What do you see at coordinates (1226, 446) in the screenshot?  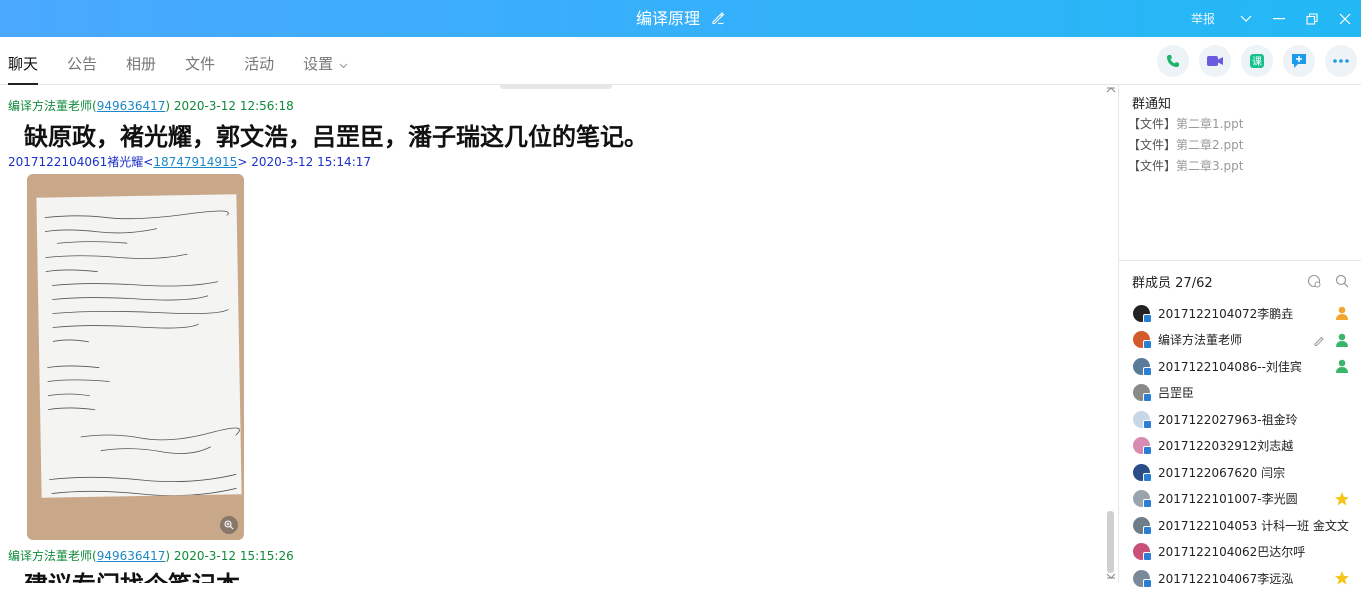 I see `member-name: 2017122032912刘志越` at bounding box center [1226, 446].